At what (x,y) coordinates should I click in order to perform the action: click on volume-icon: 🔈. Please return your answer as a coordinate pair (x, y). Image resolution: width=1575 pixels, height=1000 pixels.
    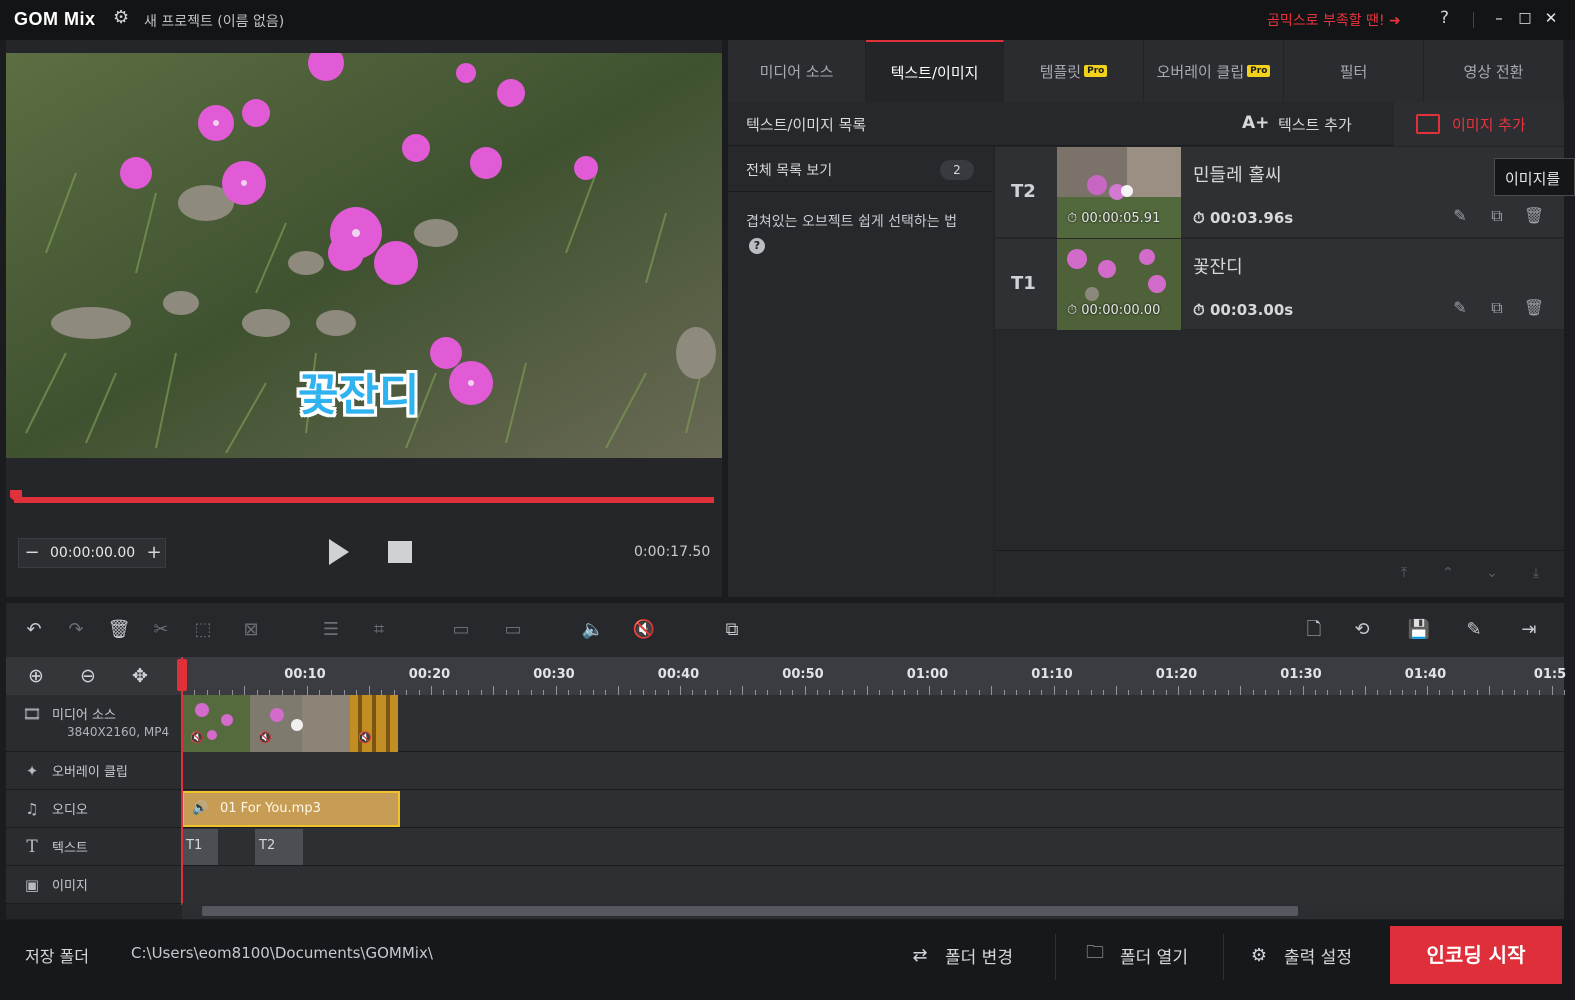
    Looking at the image, I should click on (593, 630).